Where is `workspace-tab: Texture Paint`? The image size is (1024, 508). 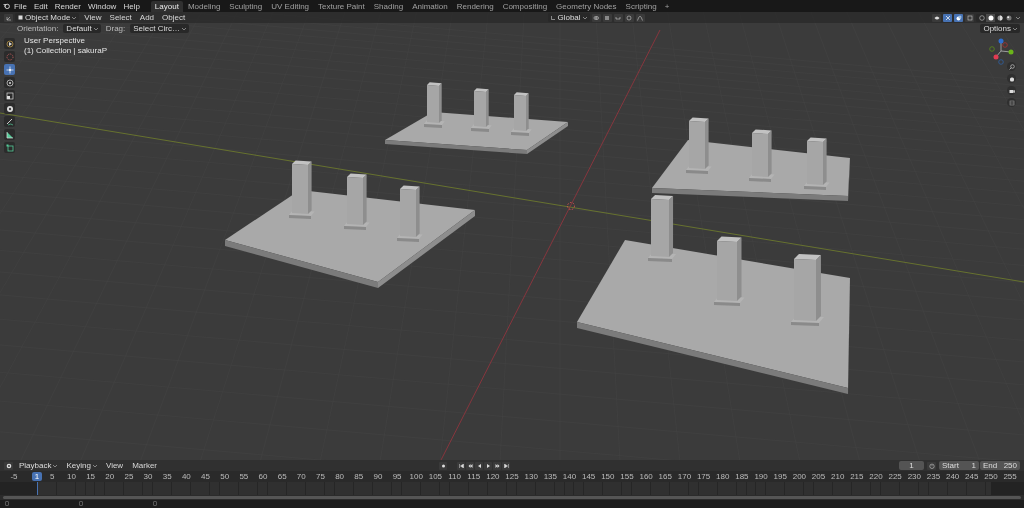 workspace-tab: Texture Paint is located at coordinates (341, 6).